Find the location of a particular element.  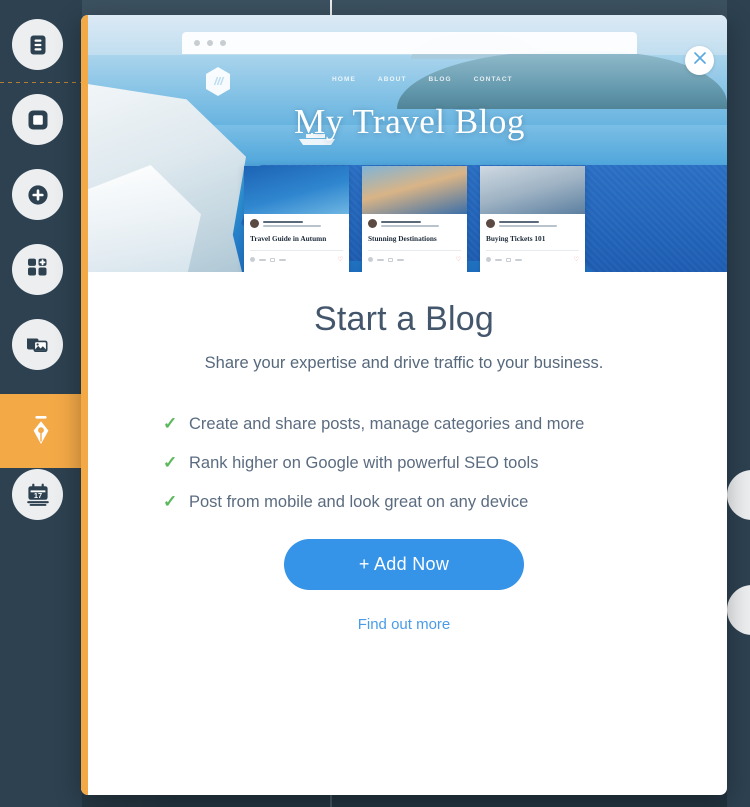

square-shape-icon is located at coordinates (38, 120).